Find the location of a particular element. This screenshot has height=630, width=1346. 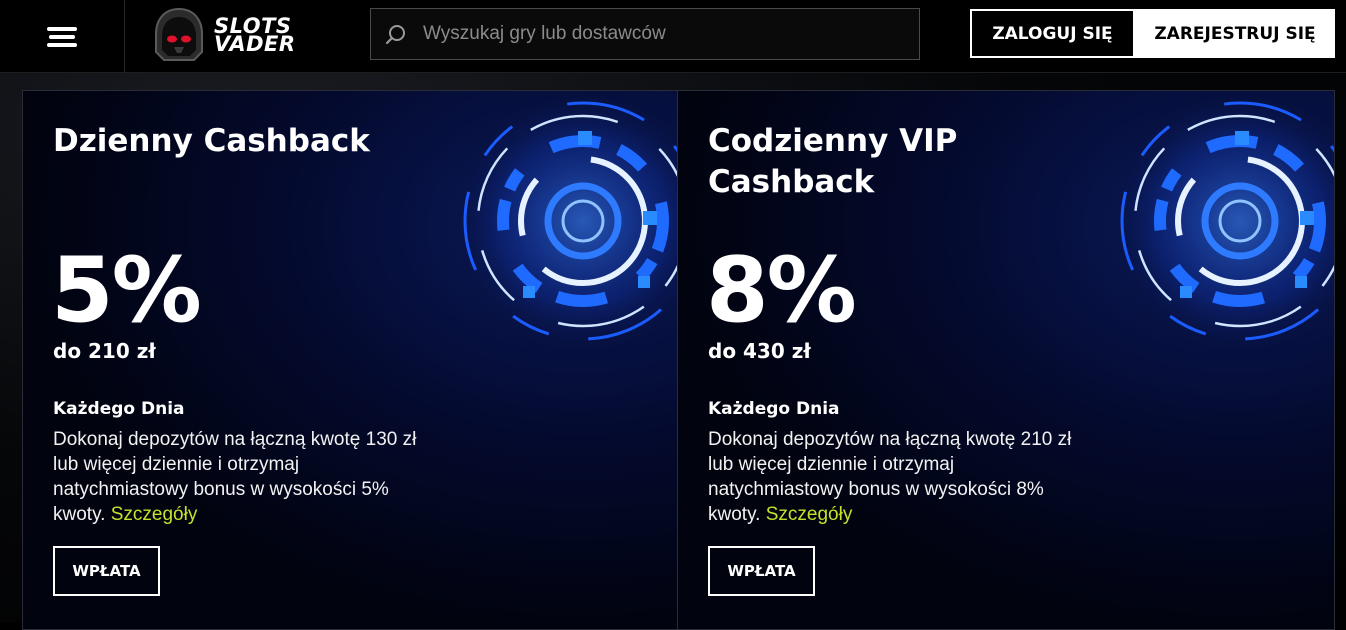

cashback-limit: do 430 zł is located at coordinates (759, 351).